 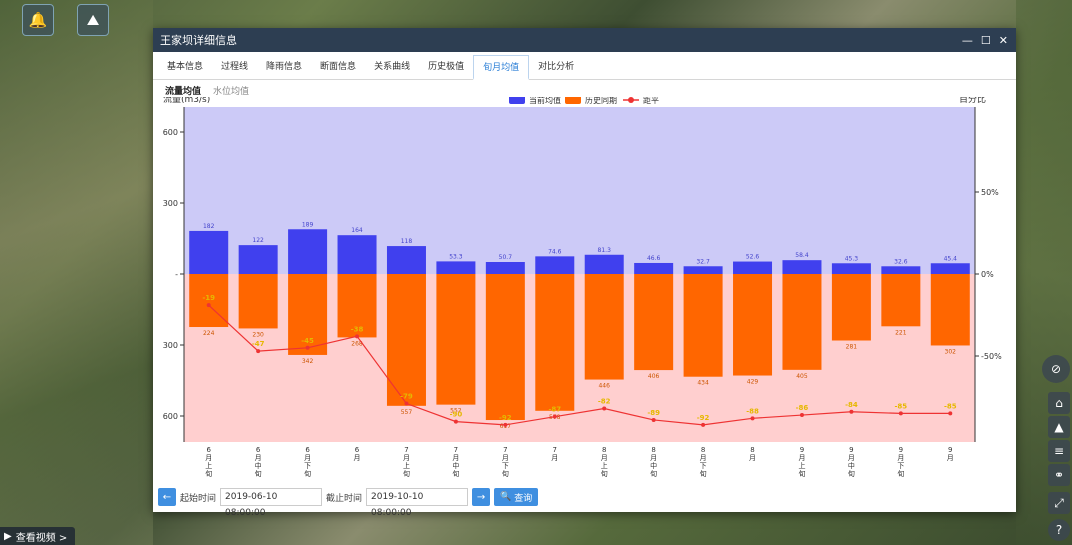 I want to click on tab-1: 过程线, so click(x=234, y=67).